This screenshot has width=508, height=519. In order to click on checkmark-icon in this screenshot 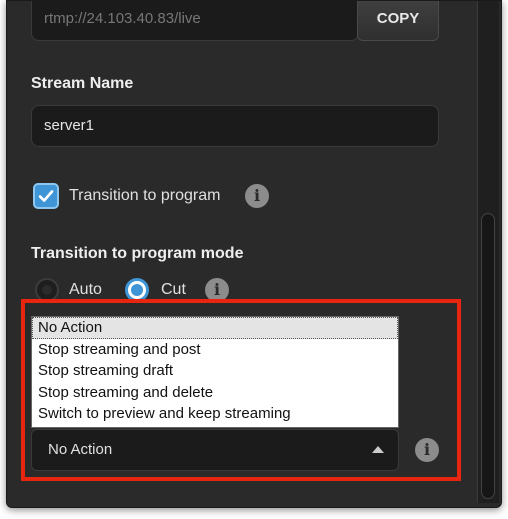, I will do `click(46, 196)`.